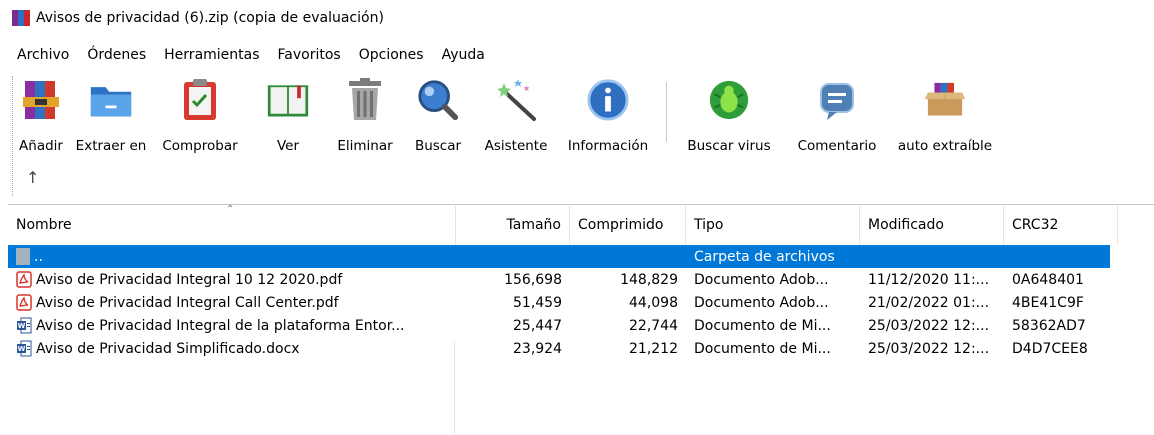 The height and width of the screenshot is (435, 1154). Describe the element at coordinates (200, 100) in the screenshot. I see `test-clipboard-icon` at that location.